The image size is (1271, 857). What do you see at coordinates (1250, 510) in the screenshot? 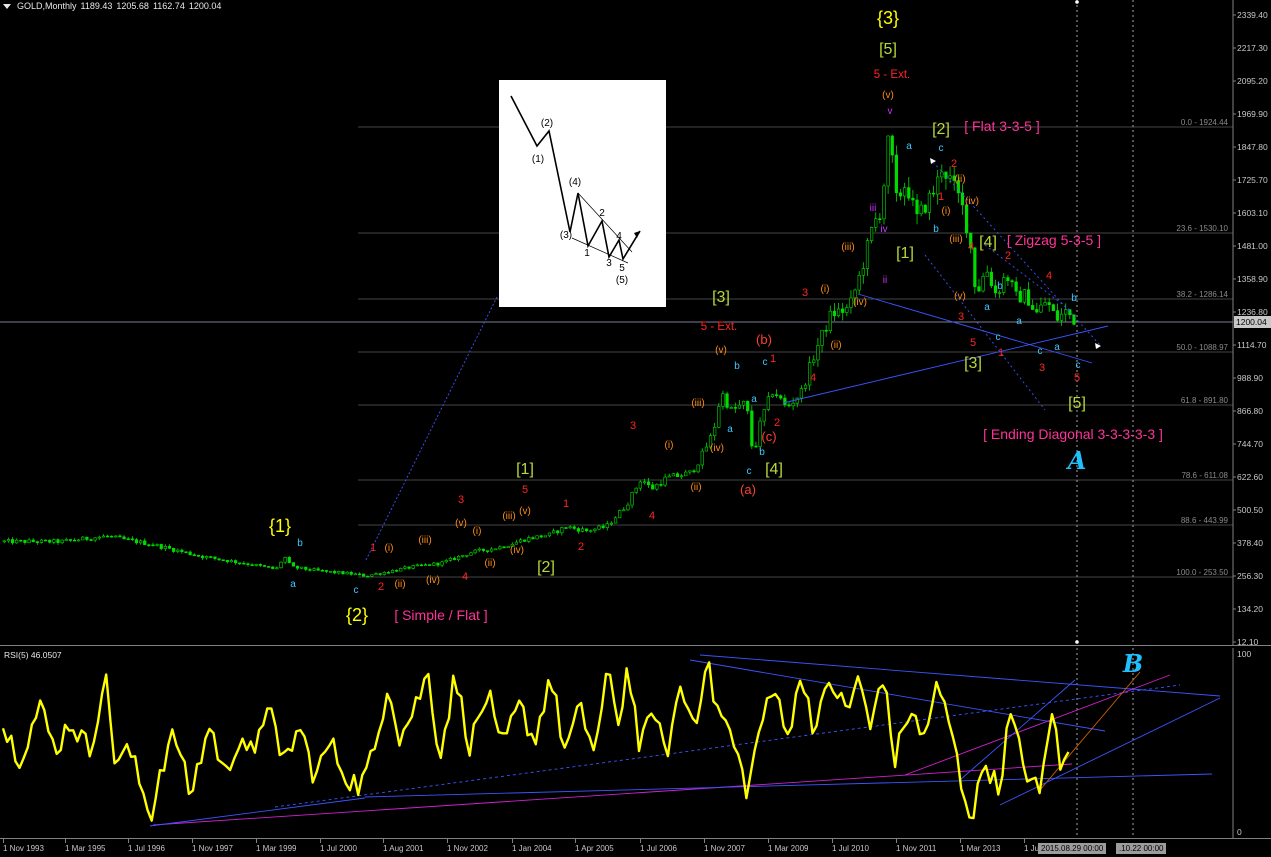
I see `price-axis-label: 500.50` at bounding box center [1250, 510].